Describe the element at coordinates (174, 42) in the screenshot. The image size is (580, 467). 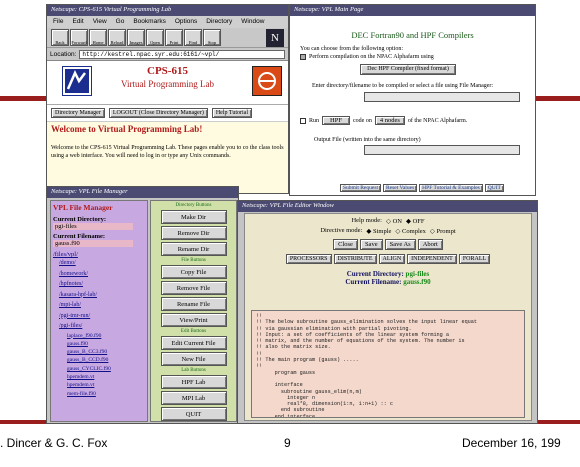
I see `toolbar-print-label: Print` at that location.